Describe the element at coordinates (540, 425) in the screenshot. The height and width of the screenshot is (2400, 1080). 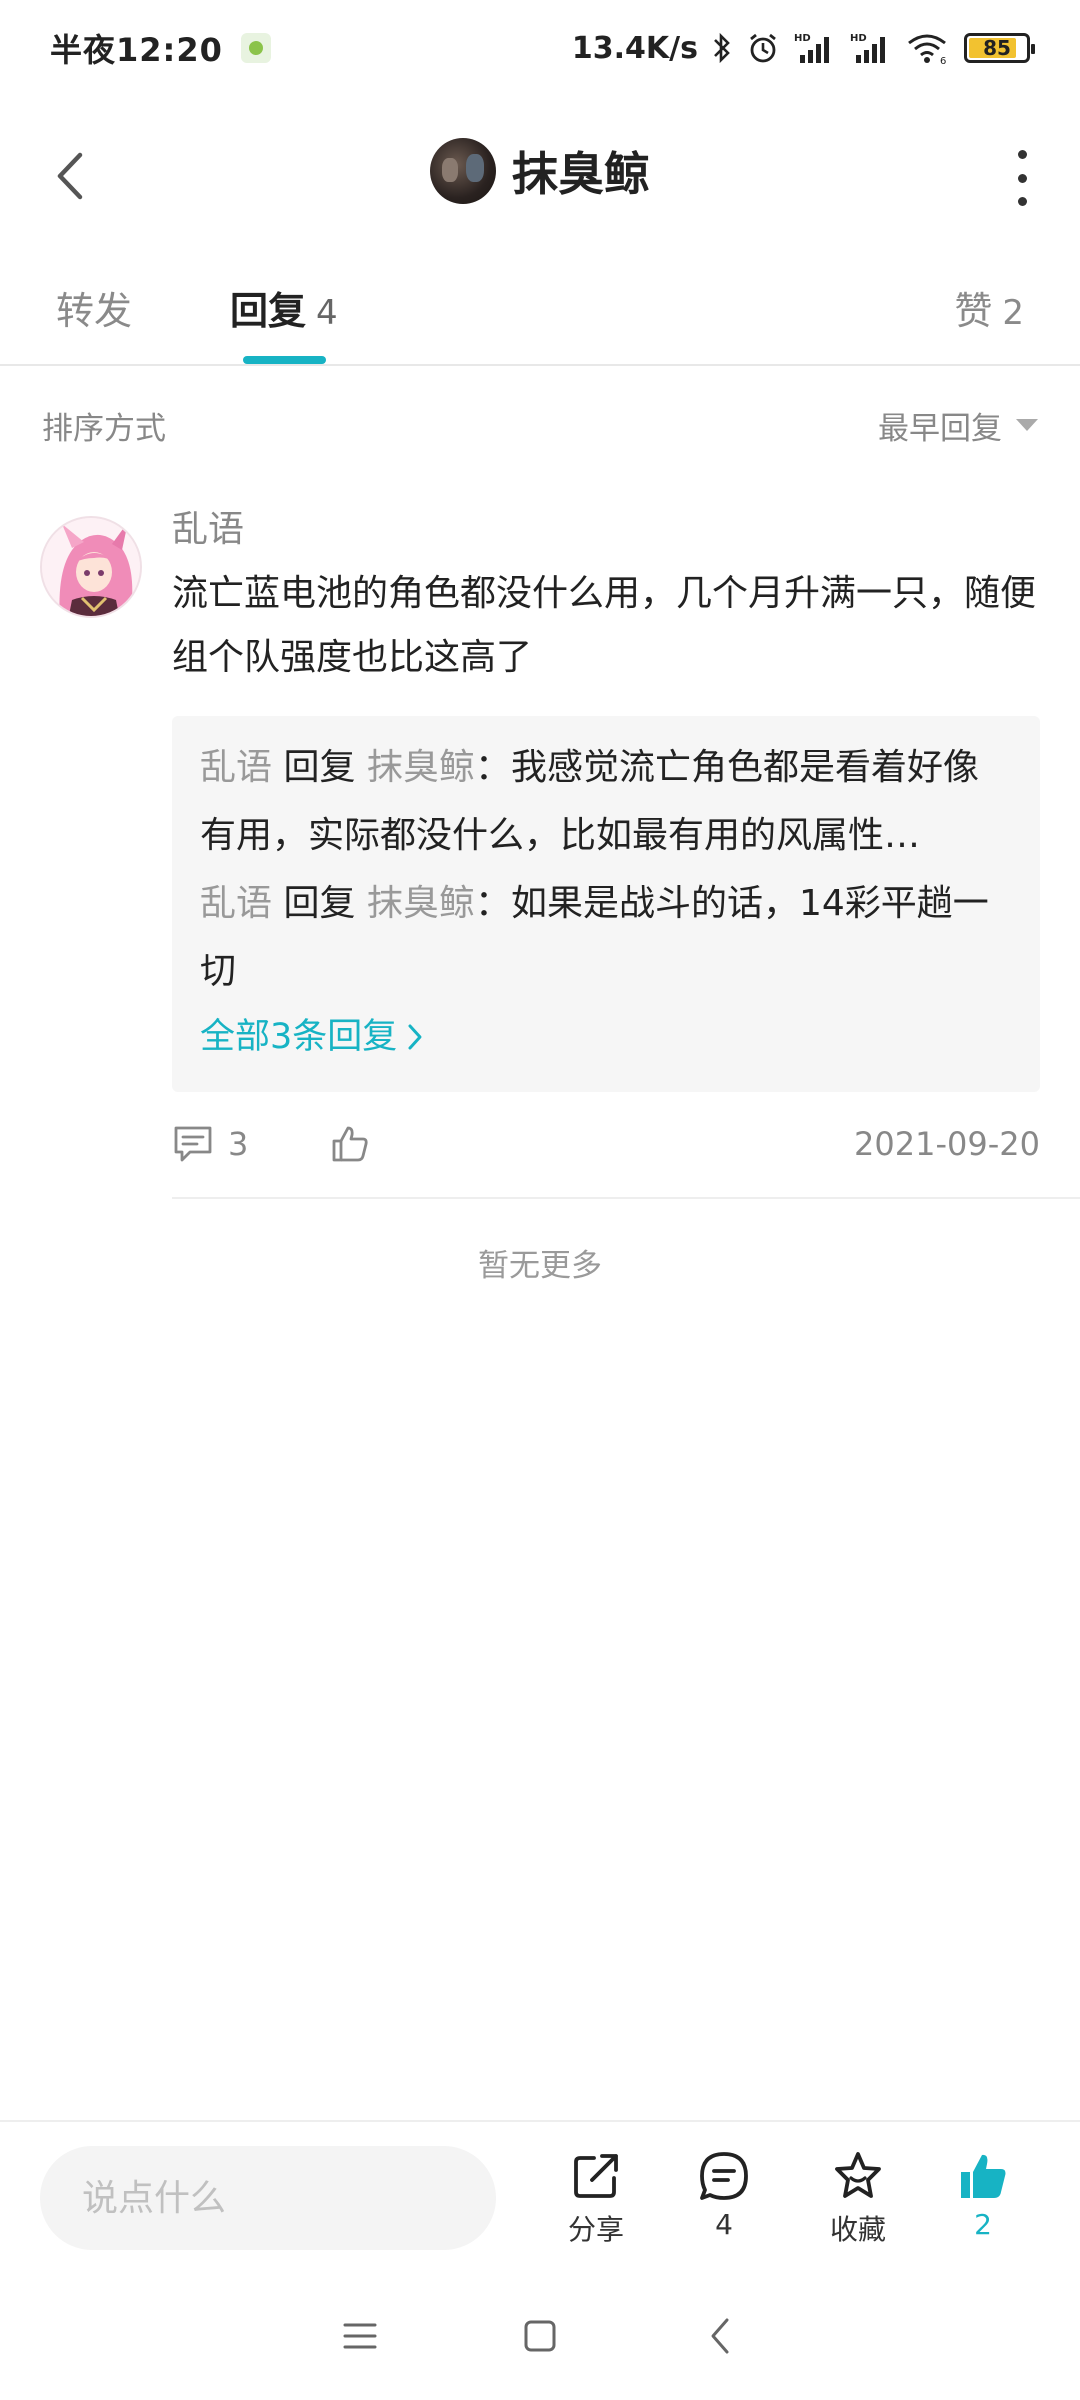
I see `sort-row: 排序方式 最早回复` at that location.